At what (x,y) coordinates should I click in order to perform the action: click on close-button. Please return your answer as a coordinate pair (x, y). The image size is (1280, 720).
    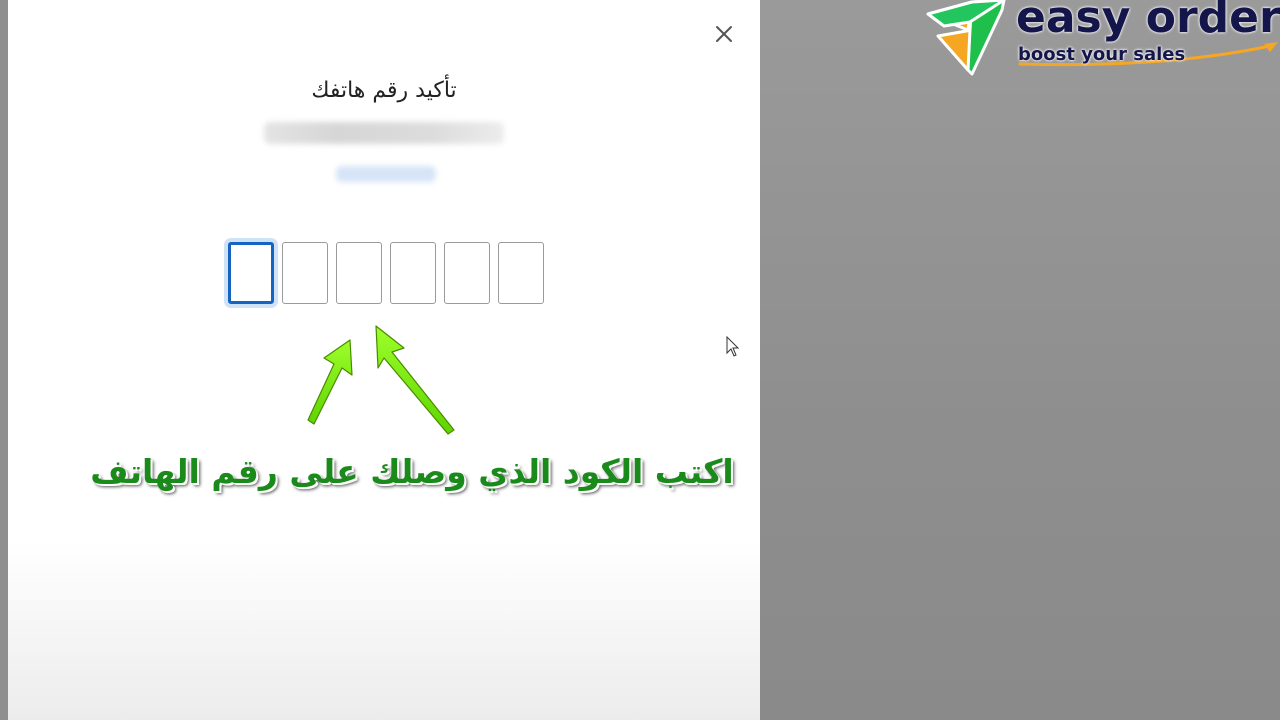
    Looking at the image, I should click on (724, 34).